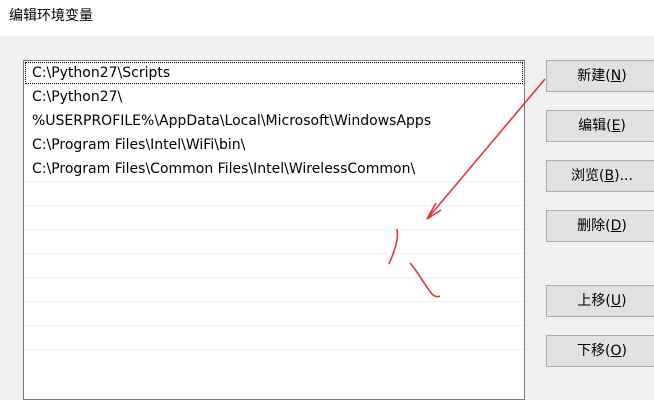 Image resolution: width=654 pixels, height=400 pixels. What do you see at coordinates (609, 176) in the screenshot?
I see `browse-button-accesskey: B` at bounding box center [609, 176].